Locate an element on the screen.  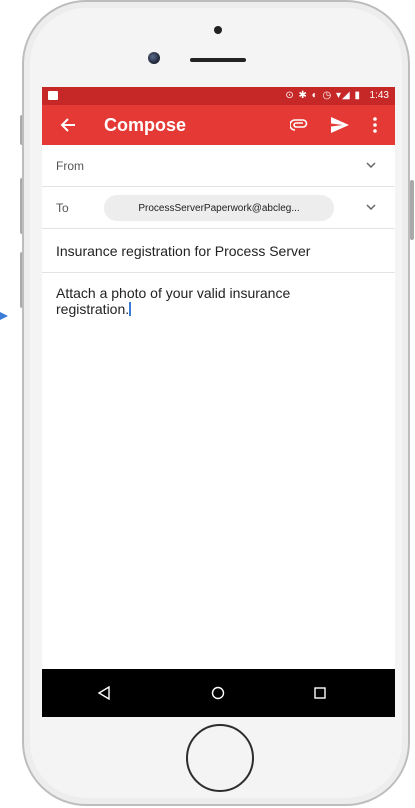
nav-home-icon is located at coordinates (218, 693).